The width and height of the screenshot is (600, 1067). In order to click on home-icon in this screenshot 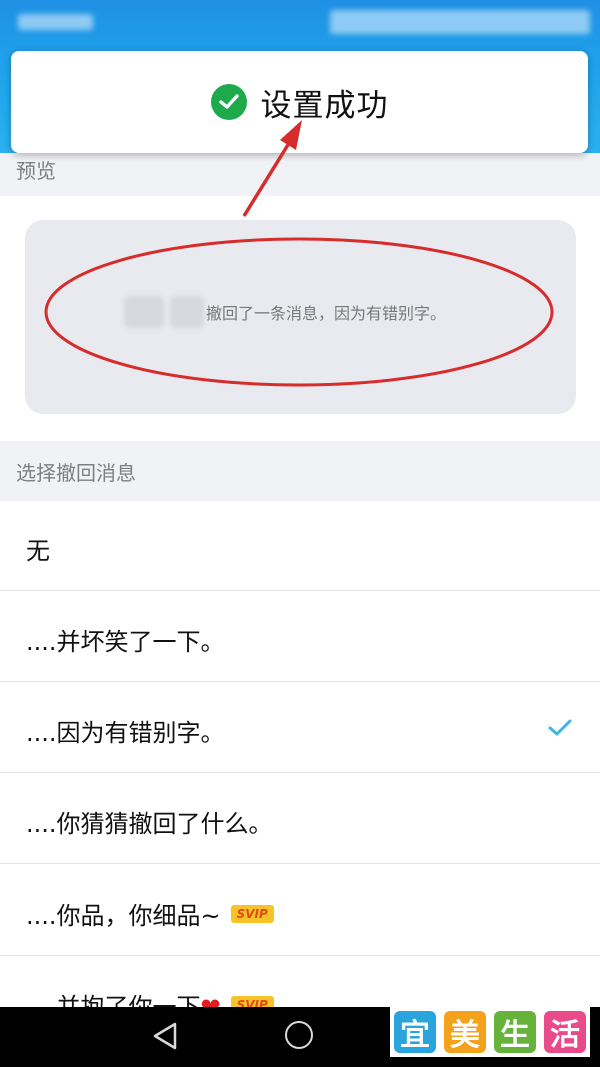, I will do `click(299, 1035)`.